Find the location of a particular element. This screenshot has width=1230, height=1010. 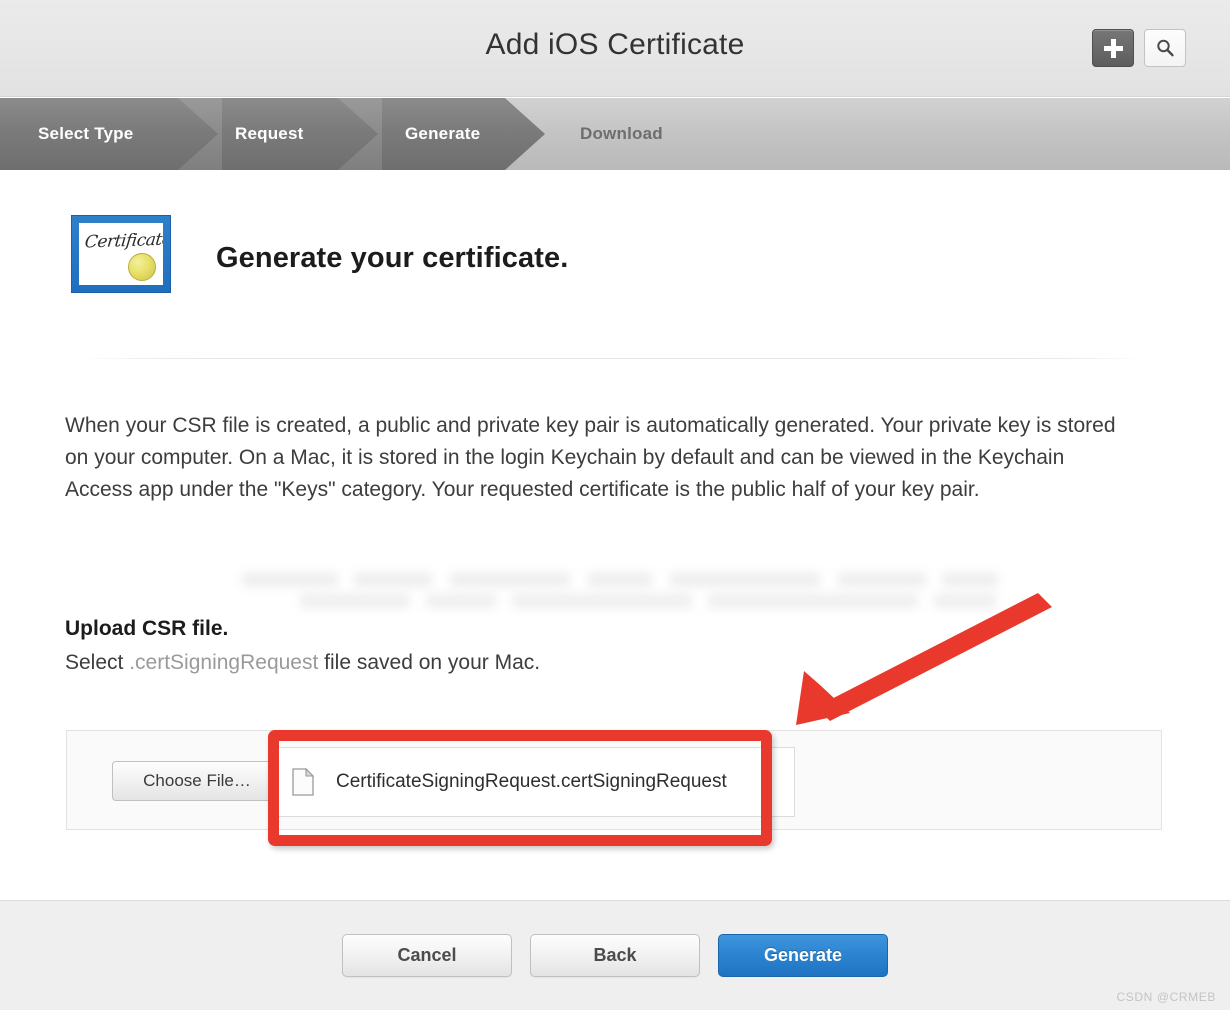

search-button is located at coordinates (1165, 48).